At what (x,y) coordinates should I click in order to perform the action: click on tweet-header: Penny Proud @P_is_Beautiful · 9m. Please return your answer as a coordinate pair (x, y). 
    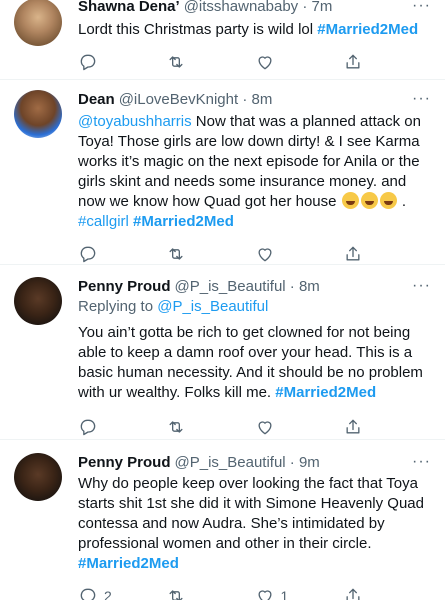
    Looking at the image, I should click on (254, 463).